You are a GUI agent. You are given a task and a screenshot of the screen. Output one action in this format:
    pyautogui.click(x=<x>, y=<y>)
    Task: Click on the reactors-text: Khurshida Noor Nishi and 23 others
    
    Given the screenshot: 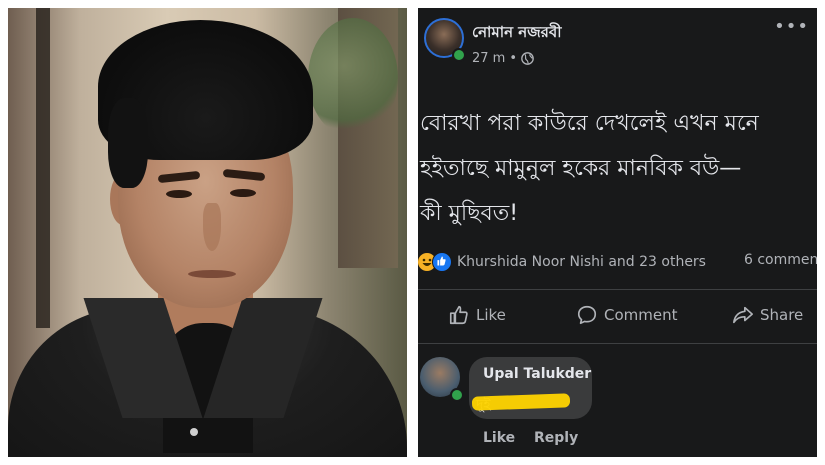 What is the action you would take?
    pyautogui.click(x=581, y=262)
    